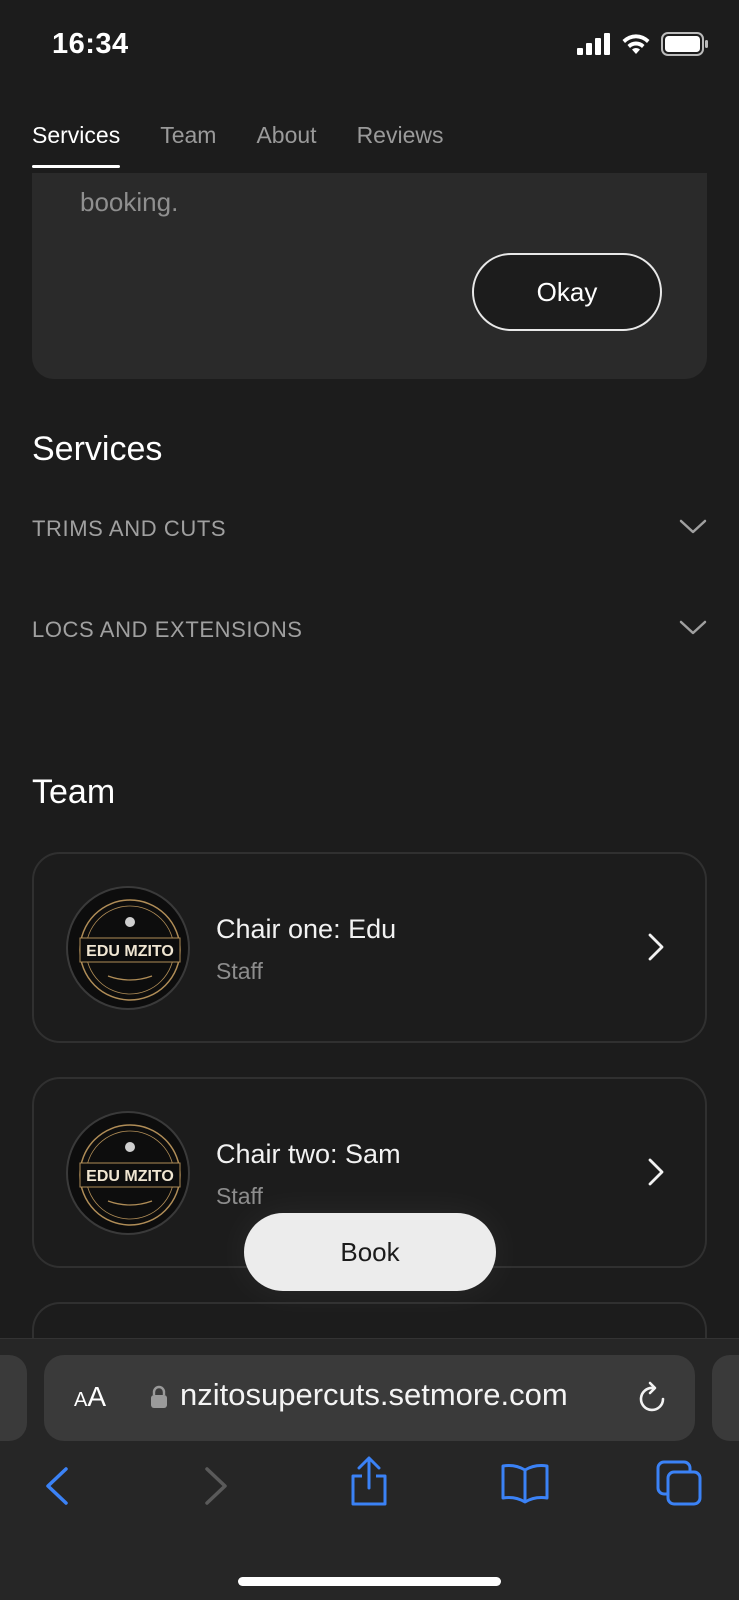  What do you see at coordinates (129, 202) in the screenshot?
I see `notice-text: booking.` at bounding box center [129, 202].